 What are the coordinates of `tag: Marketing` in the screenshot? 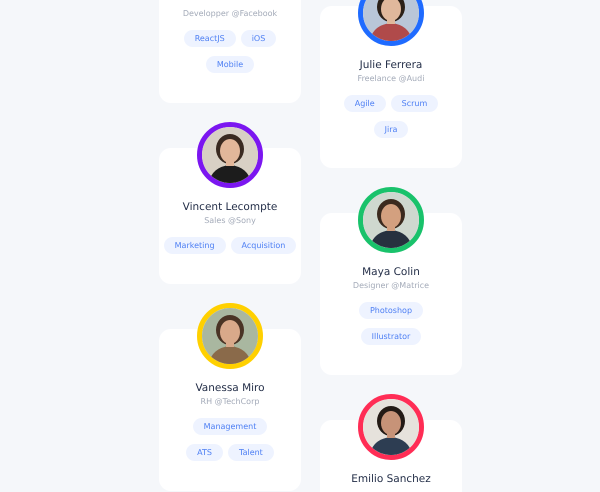 It's located at (195, 245).